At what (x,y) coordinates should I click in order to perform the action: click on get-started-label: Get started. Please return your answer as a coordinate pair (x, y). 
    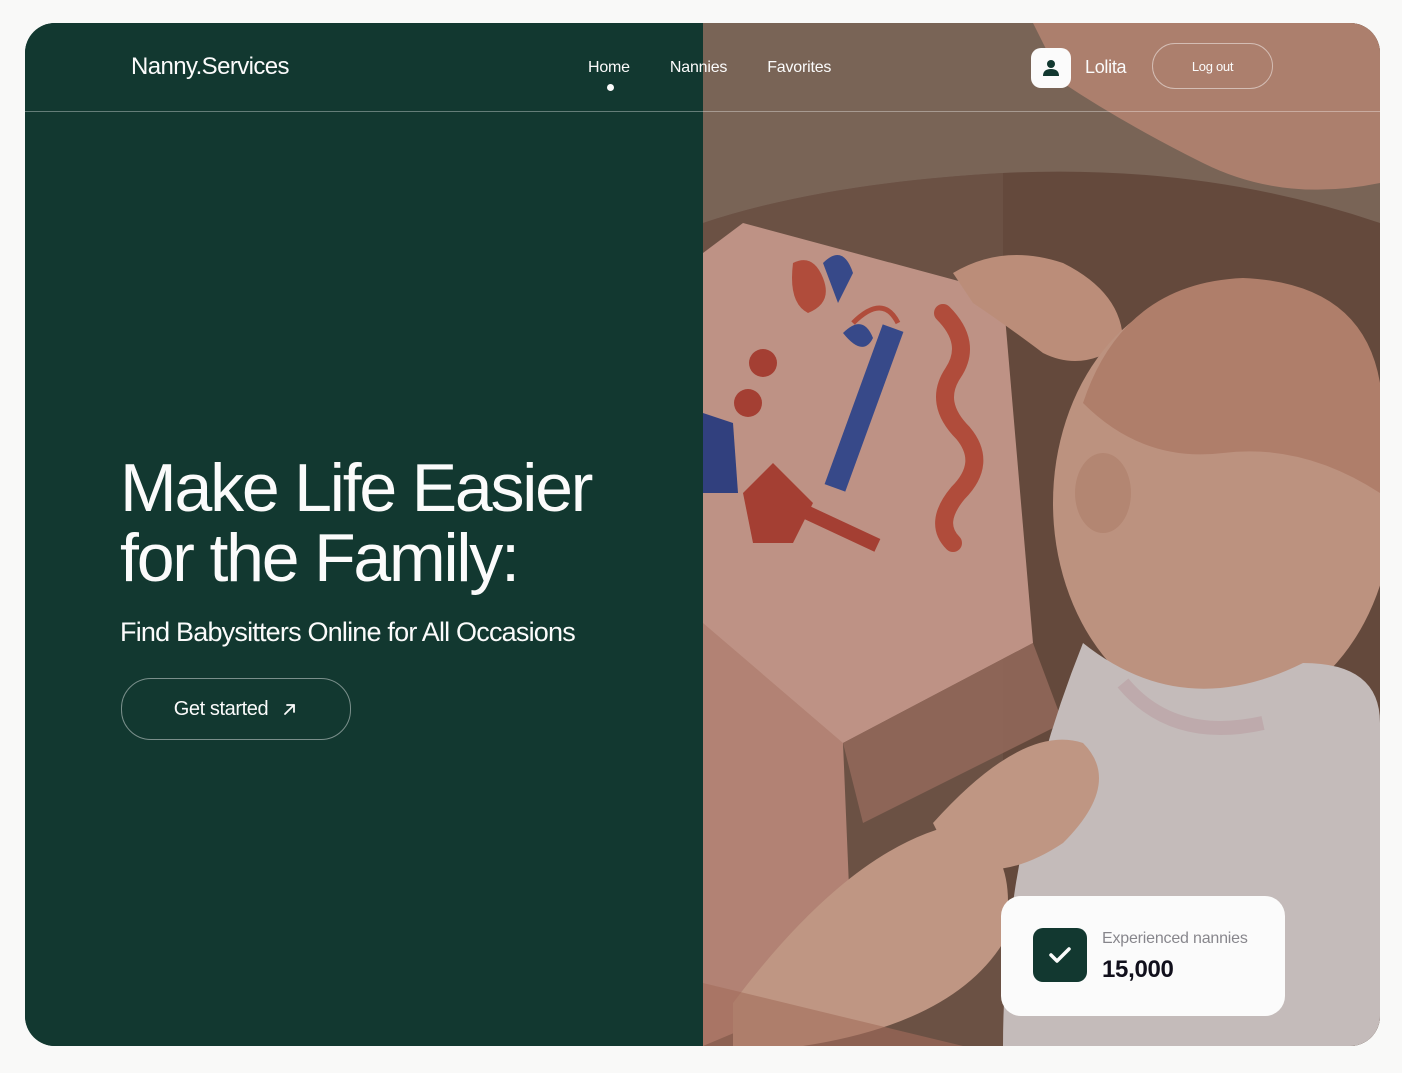
    Looking at the image, I should click on (221, 708).